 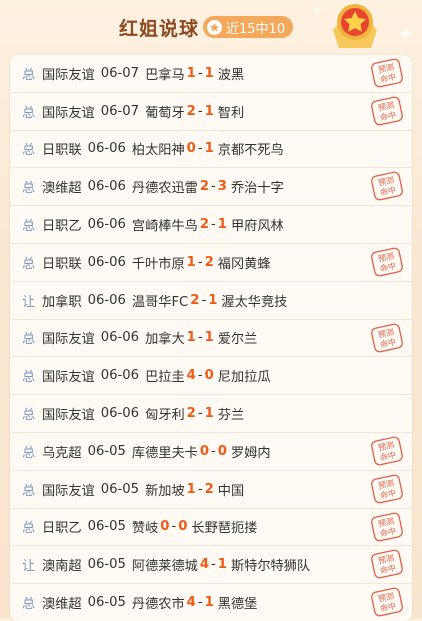 I want to click on home-team: 温哥华FC, so click(x=160, y=302).